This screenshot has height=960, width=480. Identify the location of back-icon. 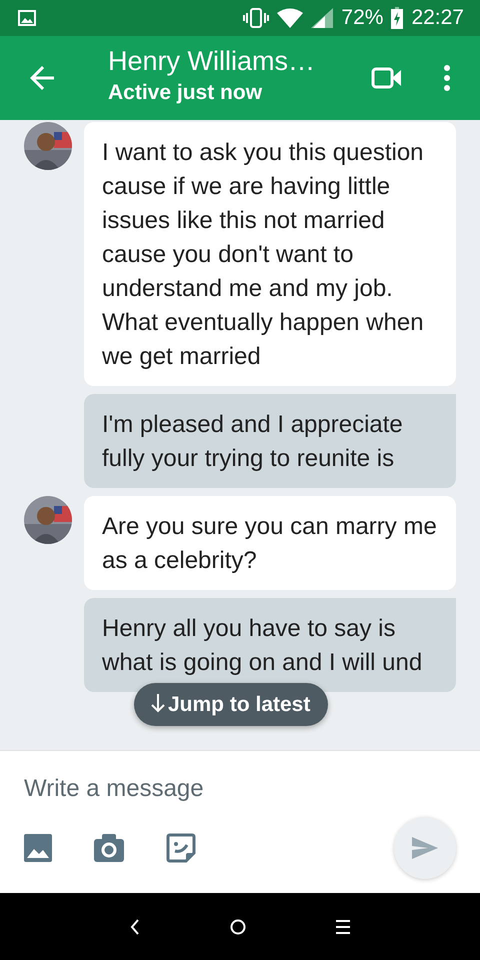
(135, 926).